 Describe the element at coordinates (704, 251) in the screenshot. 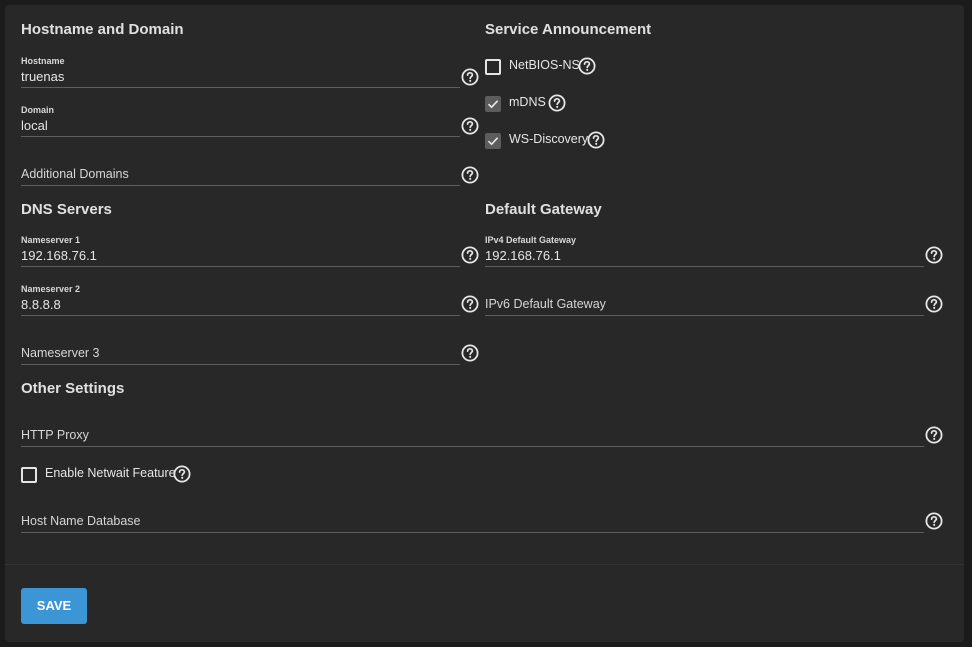

I see `ipv4-gateway-field: IPv4 Default Gateway 192.168.76.1` at that location.